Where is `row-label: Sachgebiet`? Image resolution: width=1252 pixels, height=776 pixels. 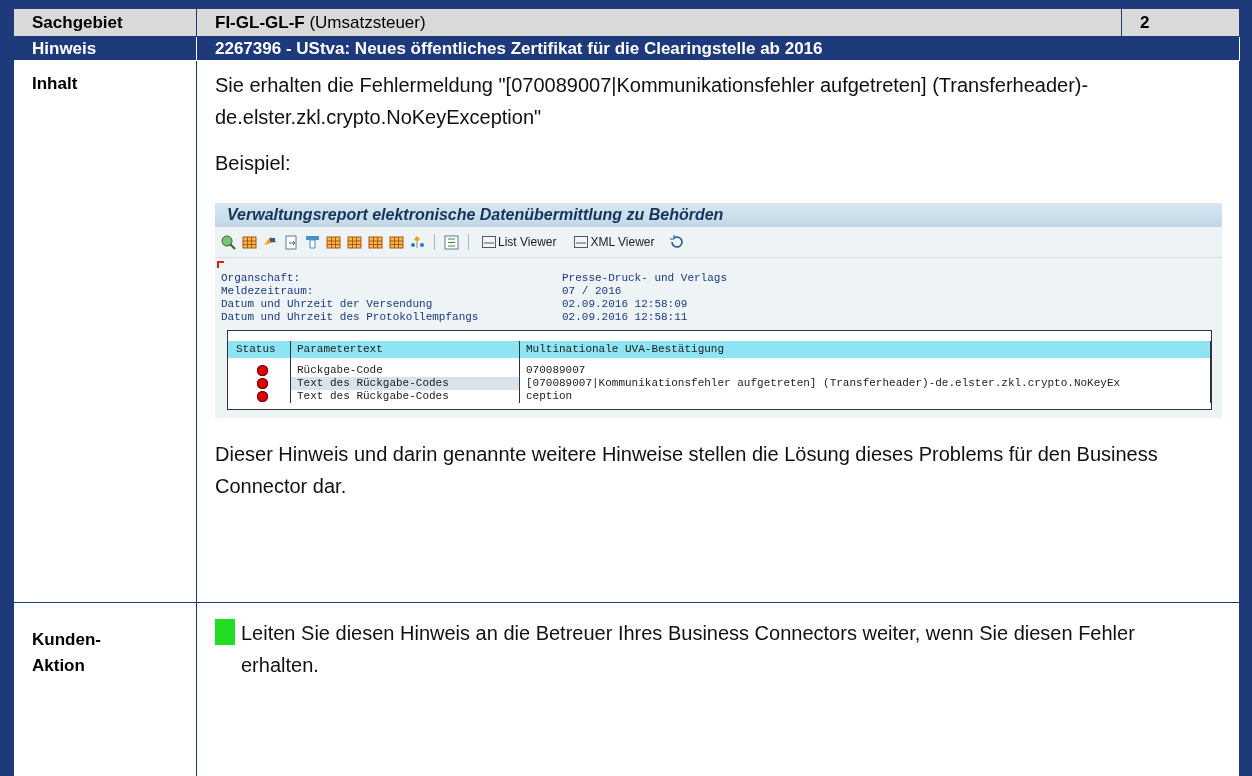 row-label: Sachgebiet is located at coordinates (77, 22).